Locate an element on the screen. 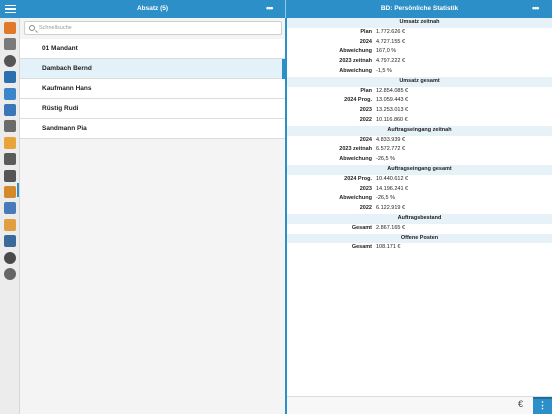  list-item: Sandmann Pia is located at coordinates (152, 129).